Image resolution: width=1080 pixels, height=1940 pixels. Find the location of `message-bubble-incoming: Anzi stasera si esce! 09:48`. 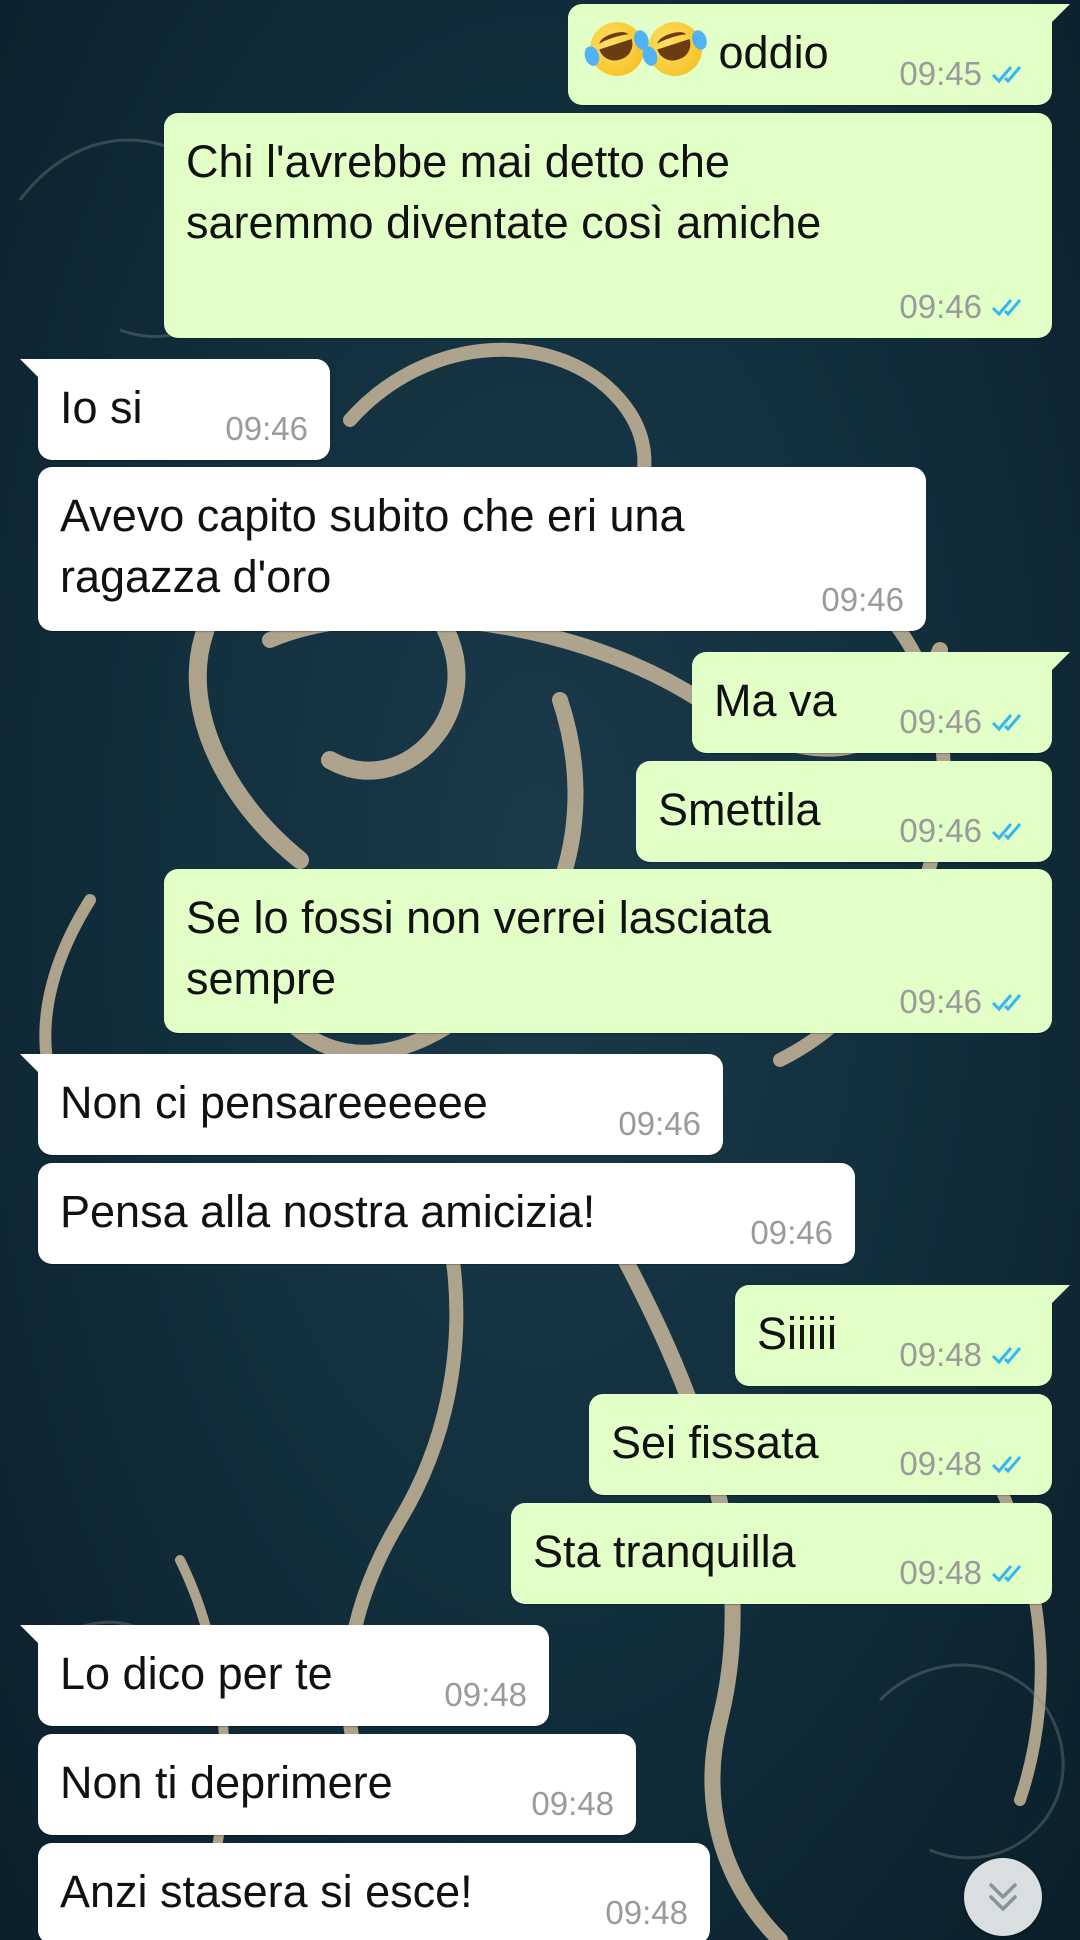

message-bubble-incoming: Anzi stasera si esce! 09:48 is located at coordinates (374, 1891).